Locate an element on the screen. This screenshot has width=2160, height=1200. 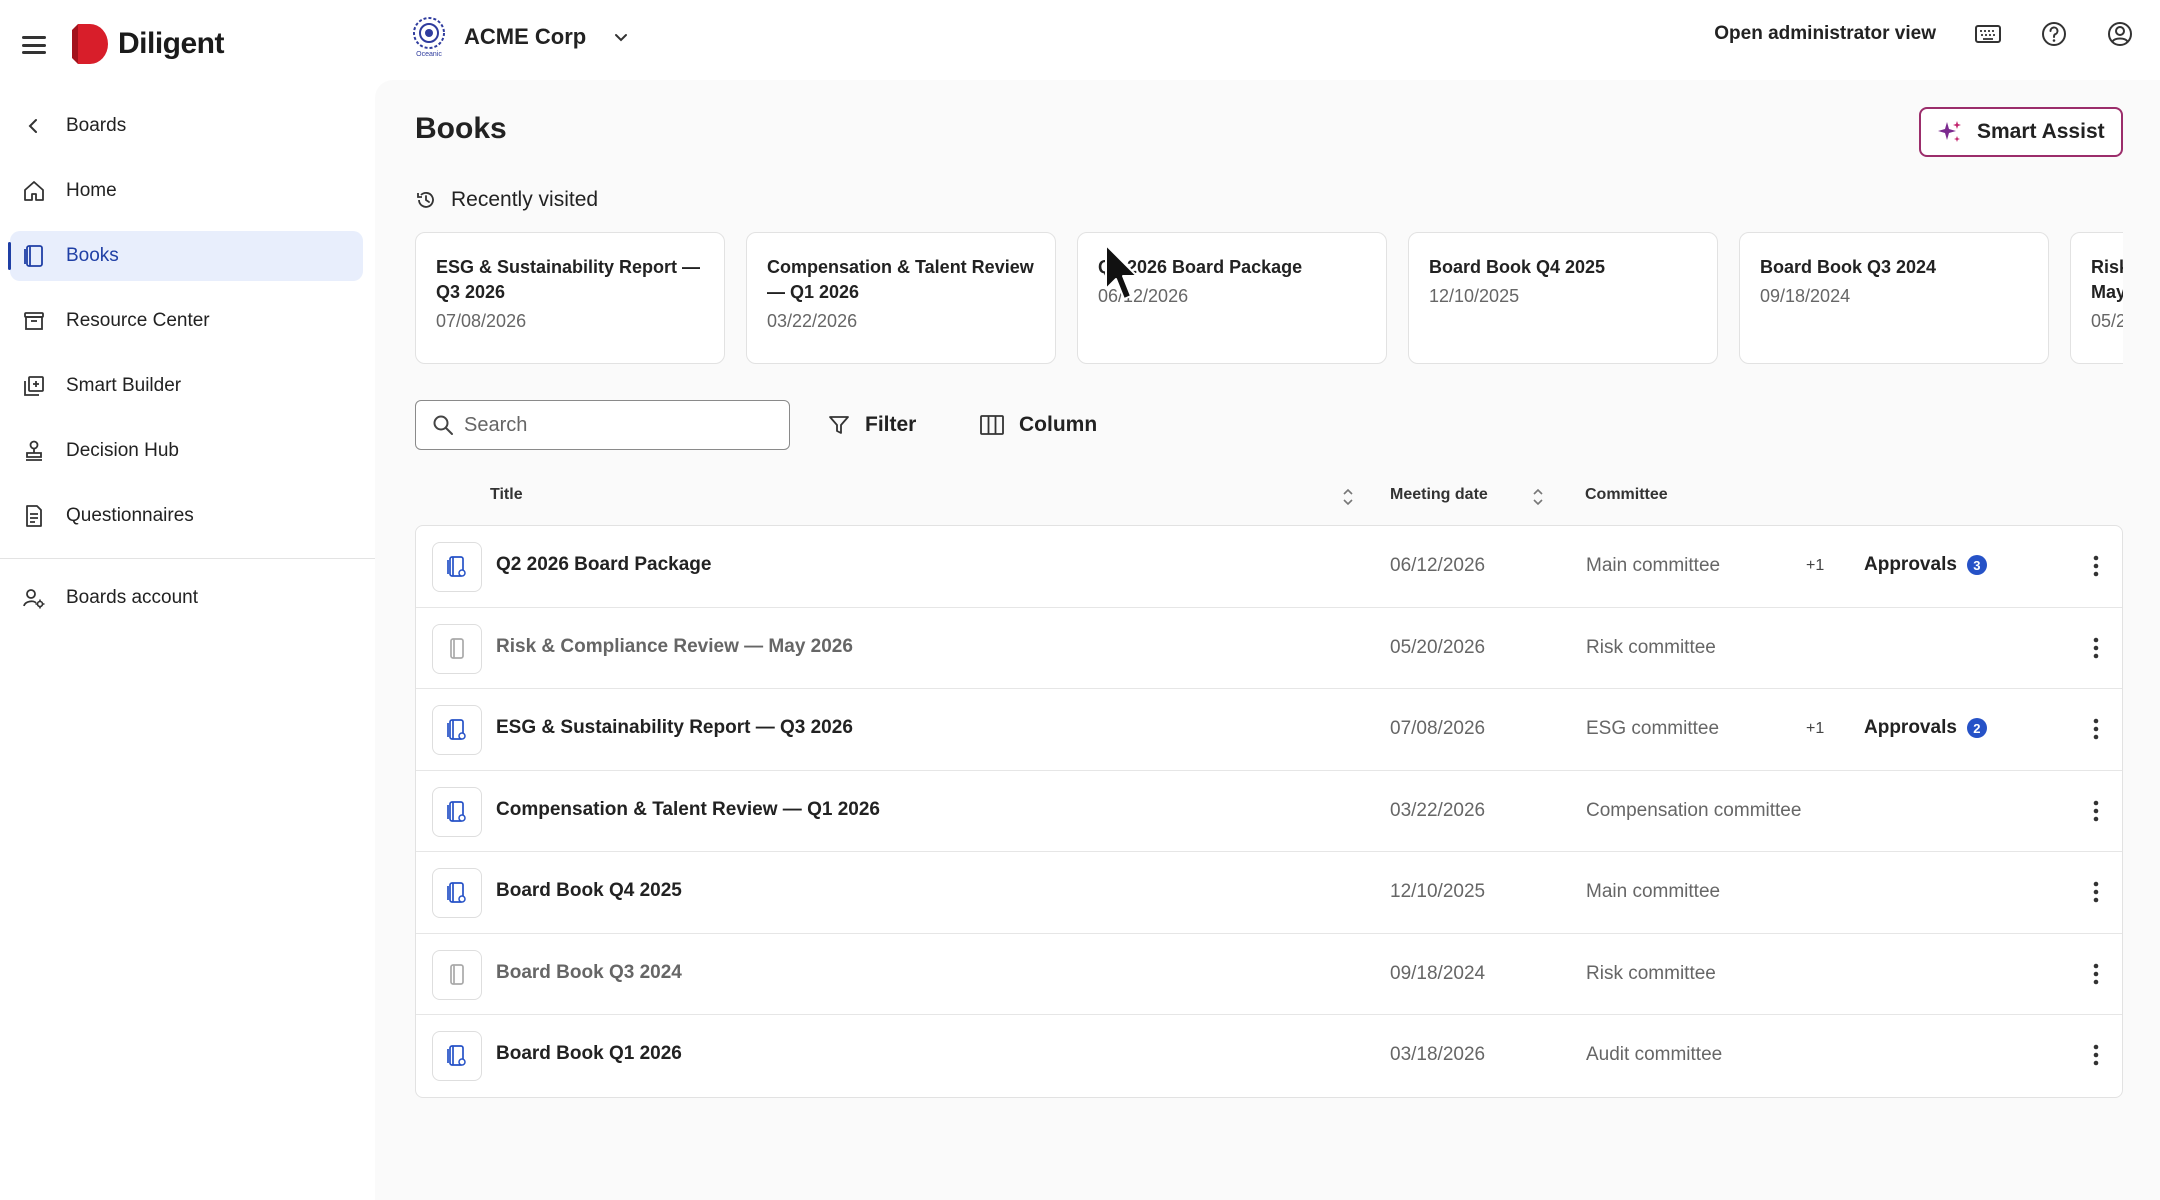
column-label: Column is located at coordinates (1058, 424).